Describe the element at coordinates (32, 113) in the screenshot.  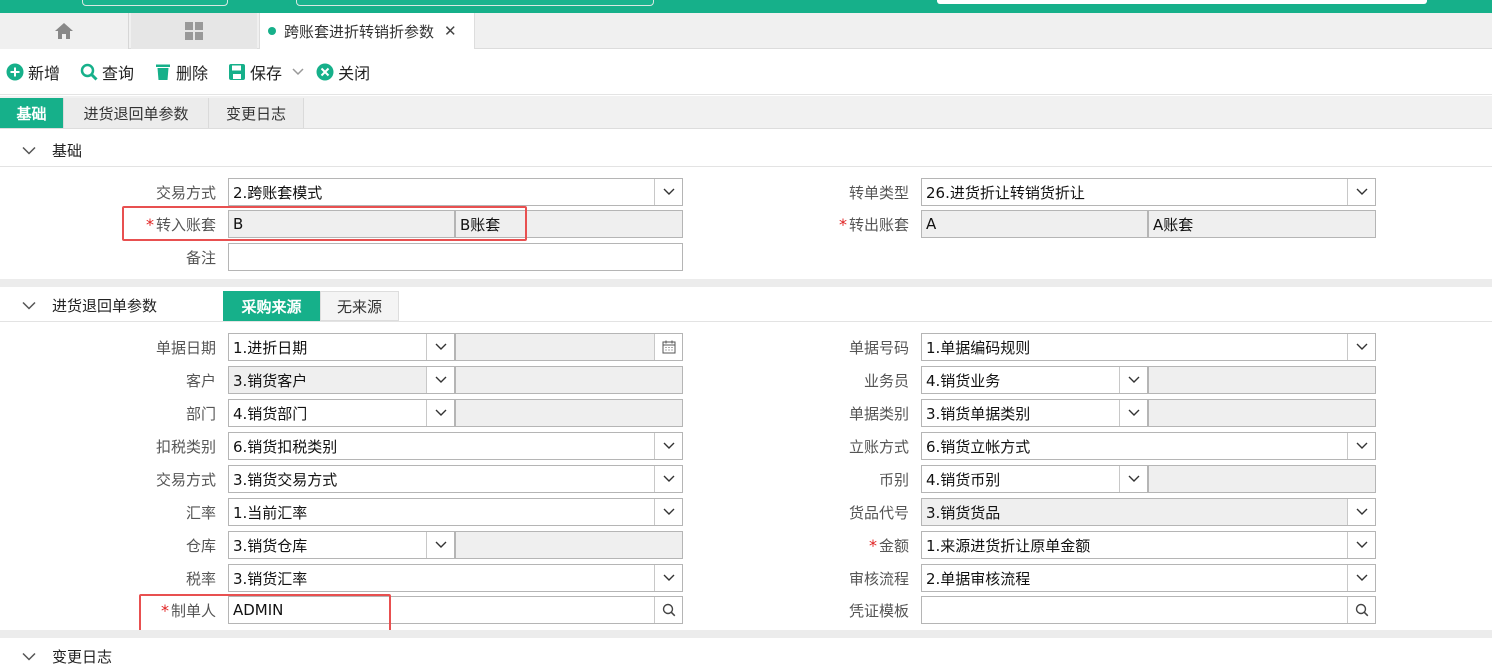
I see `tab-basic: 基础` at that location.